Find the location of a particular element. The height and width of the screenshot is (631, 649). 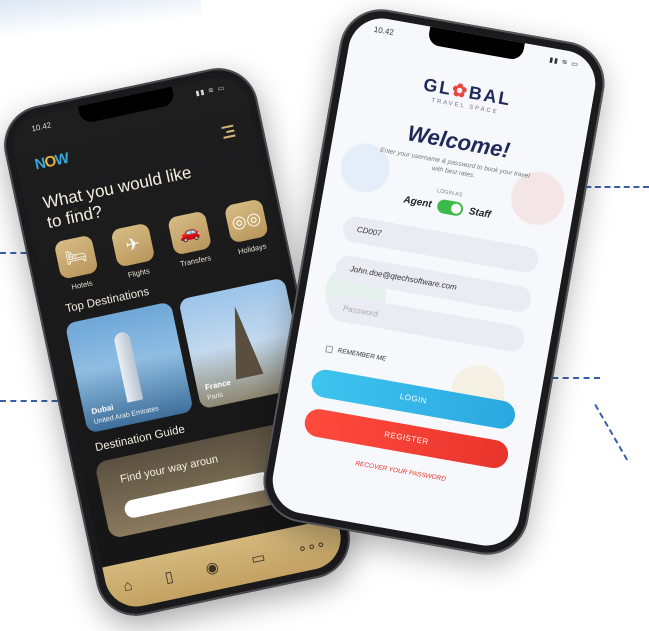

burj-al-arab-image is located at coordinates (128, 366).